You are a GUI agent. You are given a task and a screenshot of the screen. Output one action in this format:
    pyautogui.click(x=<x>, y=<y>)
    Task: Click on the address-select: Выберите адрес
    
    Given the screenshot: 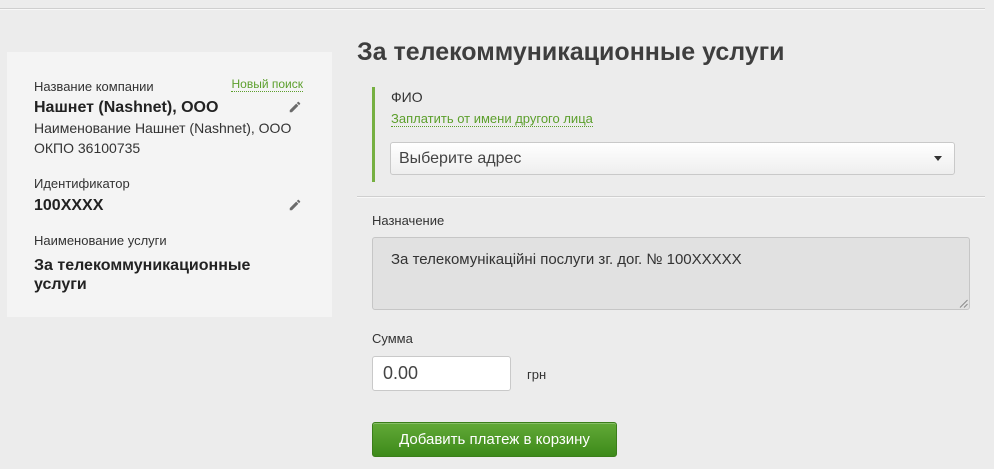 What is the action you would take?
    pyautogui.click(x=672, y=158)
    